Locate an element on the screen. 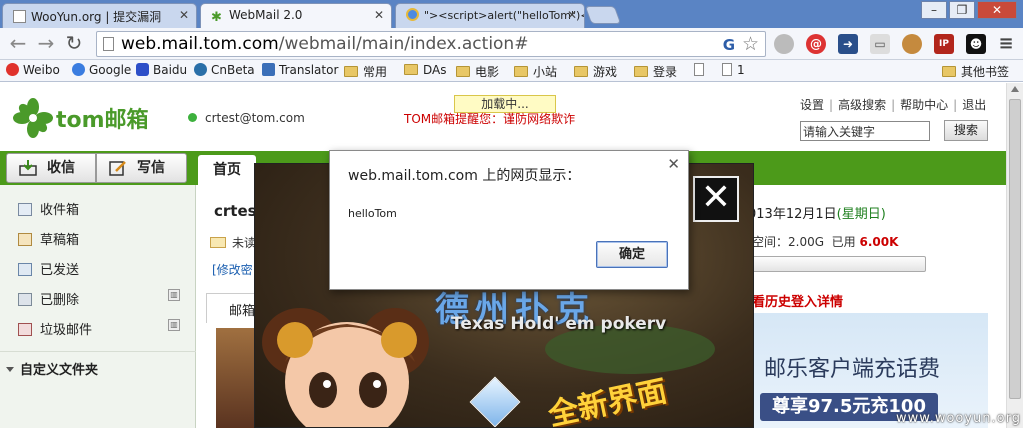  used-label: 已用 is located at coordinates (843, 242).